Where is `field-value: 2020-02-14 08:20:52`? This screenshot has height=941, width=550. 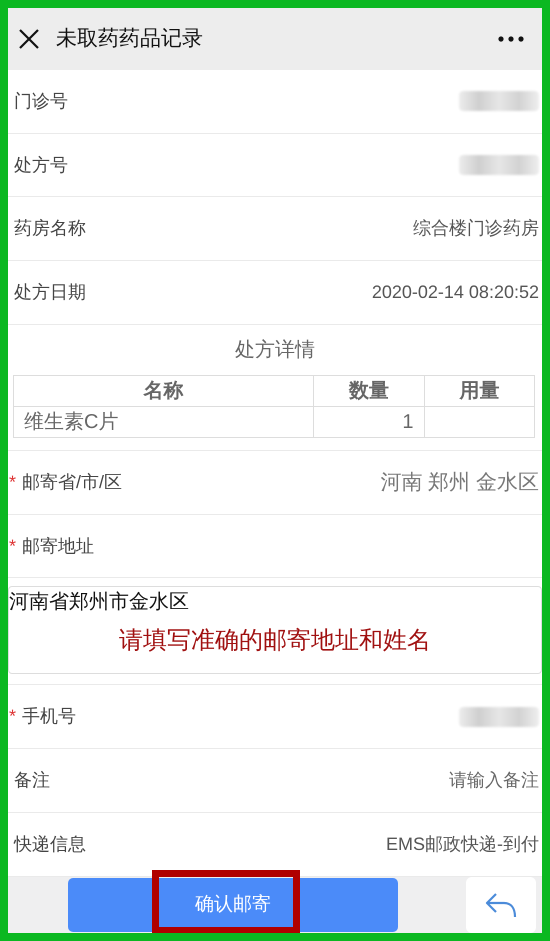 field-value: 2020-02-14 08:20:52 is located at coordinates (455, 292).